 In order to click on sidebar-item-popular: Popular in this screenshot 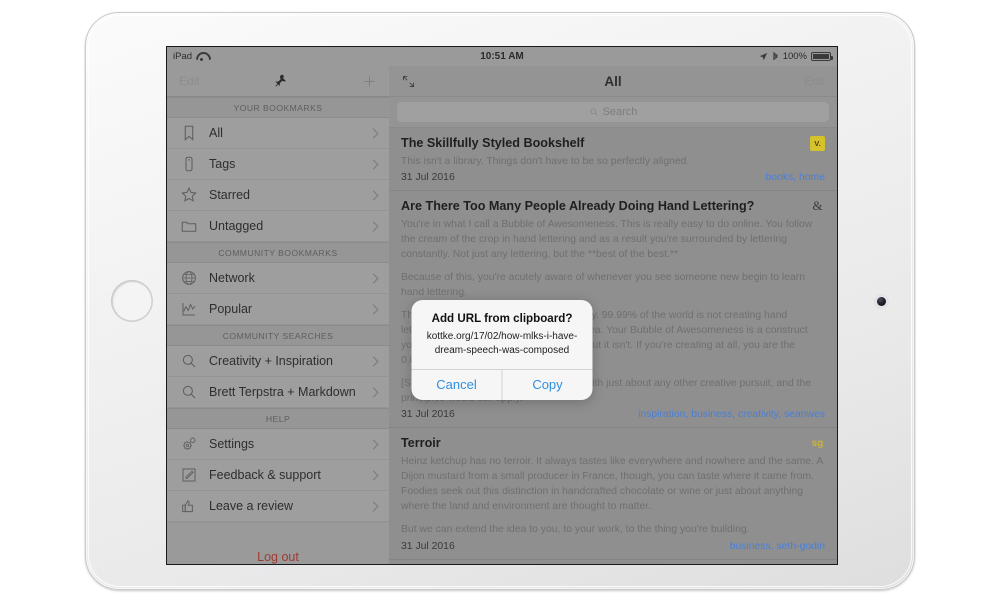, I will do `click(278, 309)`.